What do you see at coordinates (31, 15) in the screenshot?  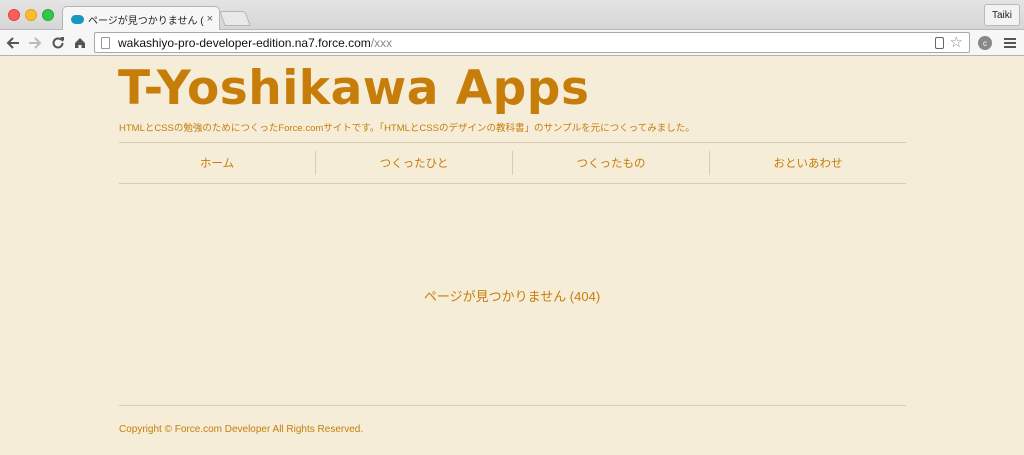 I see `minimize-window-button` at bounding box center [31, 15].